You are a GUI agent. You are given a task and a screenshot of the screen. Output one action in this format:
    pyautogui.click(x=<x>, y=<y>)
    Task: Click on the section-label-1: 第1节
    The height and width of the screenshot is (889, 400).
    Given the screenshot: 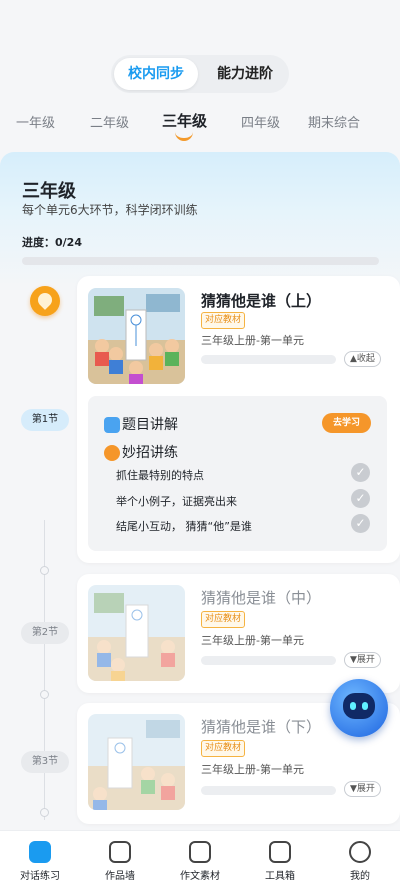 What is the action you would take?
    pyautogui.click(x=45, y=420)
    